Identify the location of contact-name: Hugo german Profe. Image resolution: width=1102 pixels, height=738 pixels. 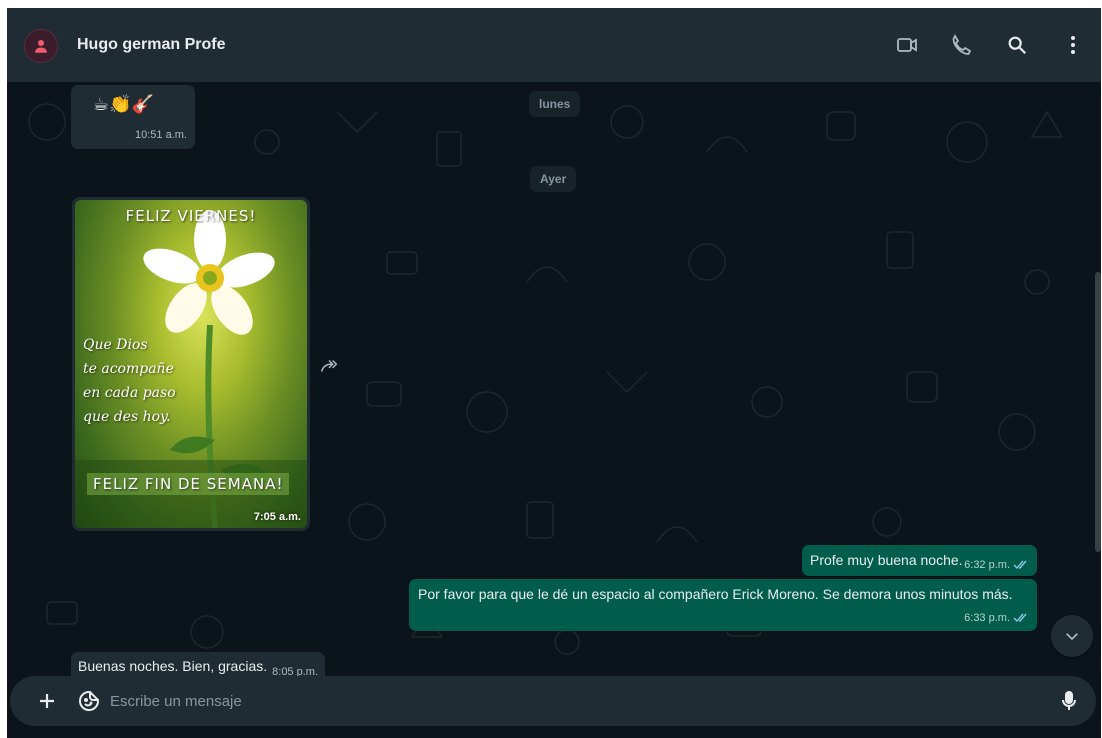
(151, 45).